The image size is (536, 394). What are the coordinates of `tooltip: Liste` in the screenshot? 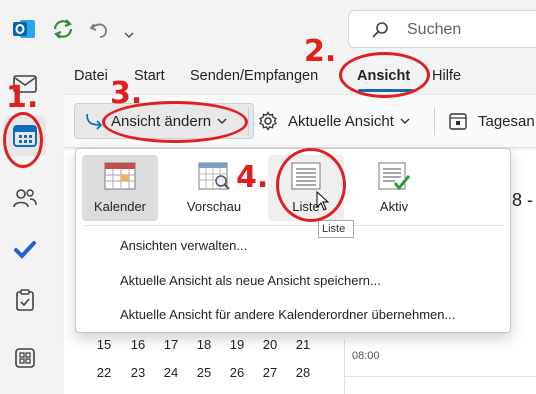 It's located at (336, 229).